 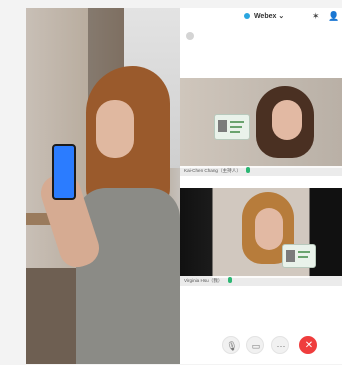 I want to click on microphone-icon: 🎙, so click(x=232, y=346).